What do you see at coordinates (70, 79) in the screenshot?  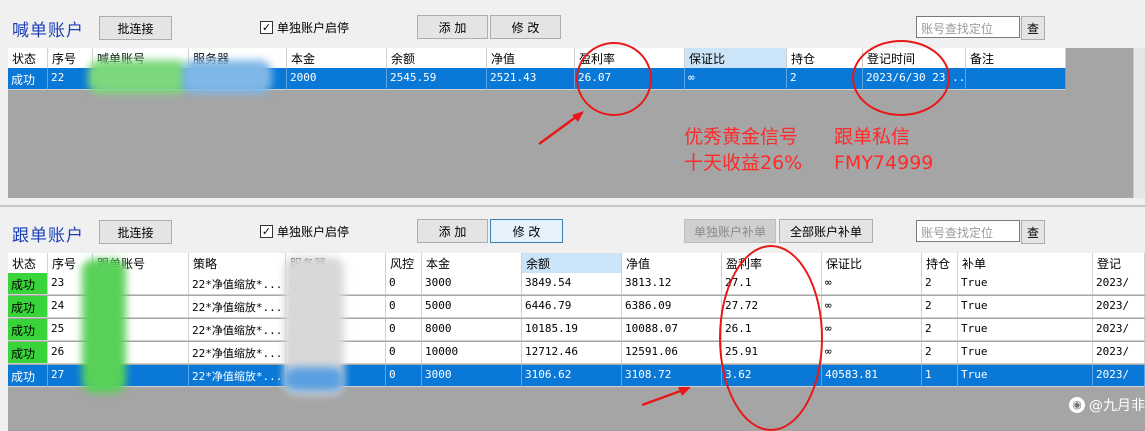 I see `cell-seq: 22` at bounding box center [70, 79].